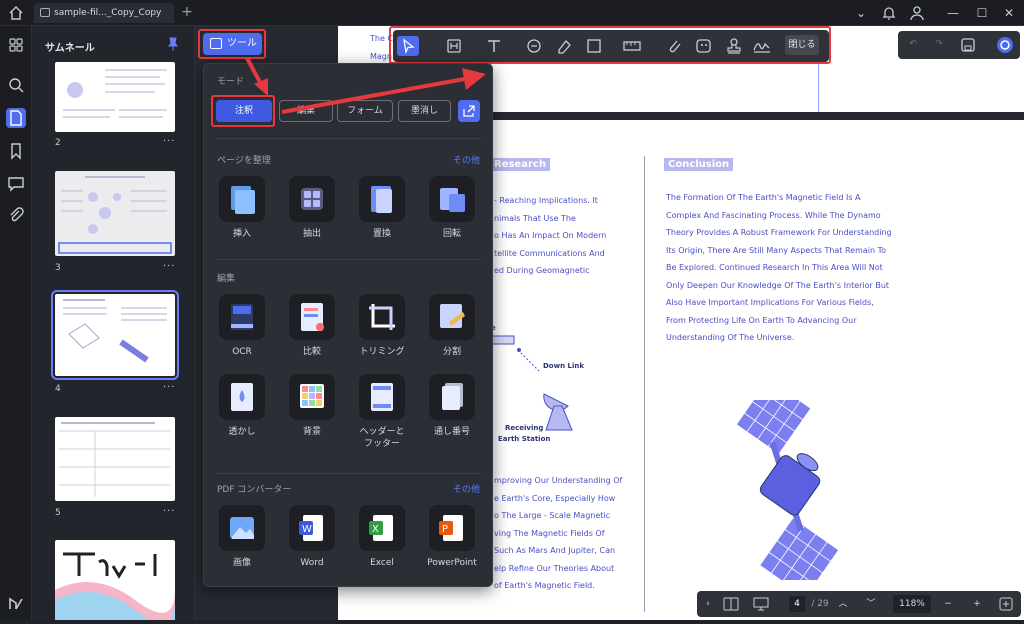 The width and height of the screenshot is (1024, 624). Describe the element at coordinates (307, 529) in the screenshot. I see `svg-text: W` at that location.